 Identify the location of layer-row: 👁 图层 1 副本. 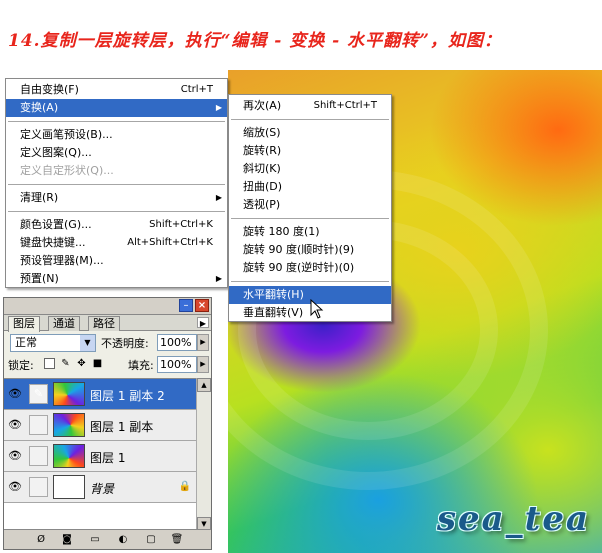
(100, 425).